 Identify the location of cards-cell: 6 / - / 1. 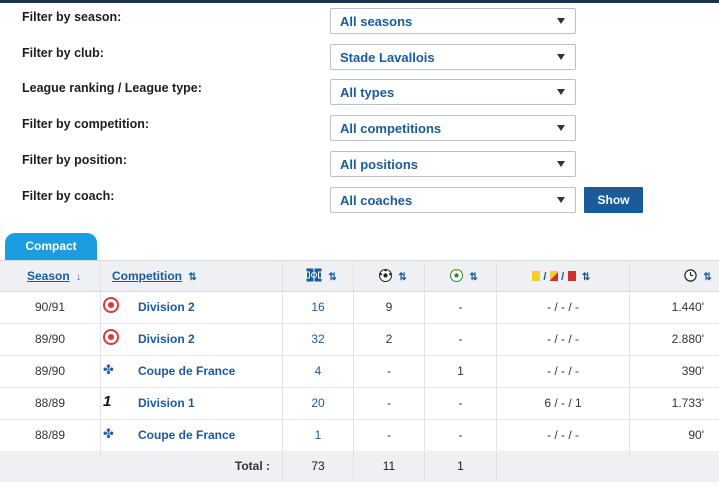
(563, 403).